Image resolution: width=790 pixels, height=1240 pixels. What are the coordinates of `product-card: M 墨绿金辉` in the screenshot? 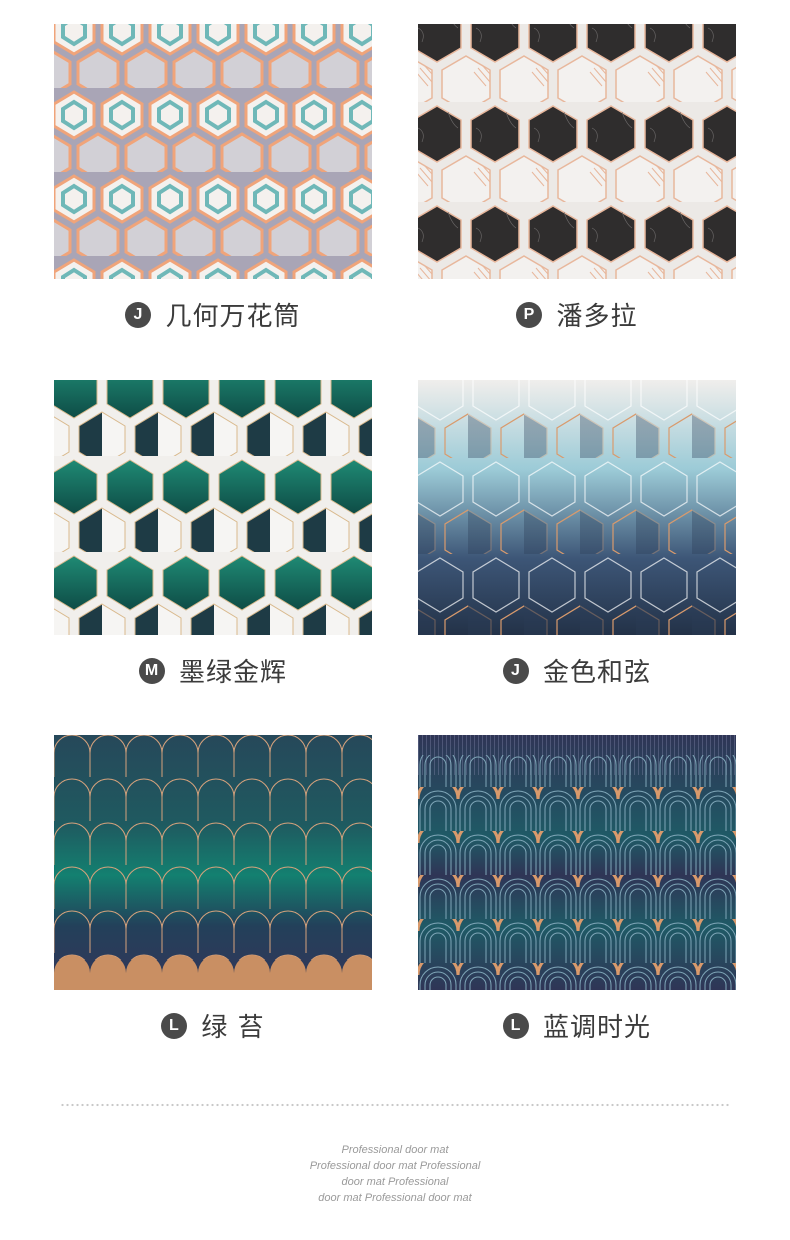 It's located at (213, 534).